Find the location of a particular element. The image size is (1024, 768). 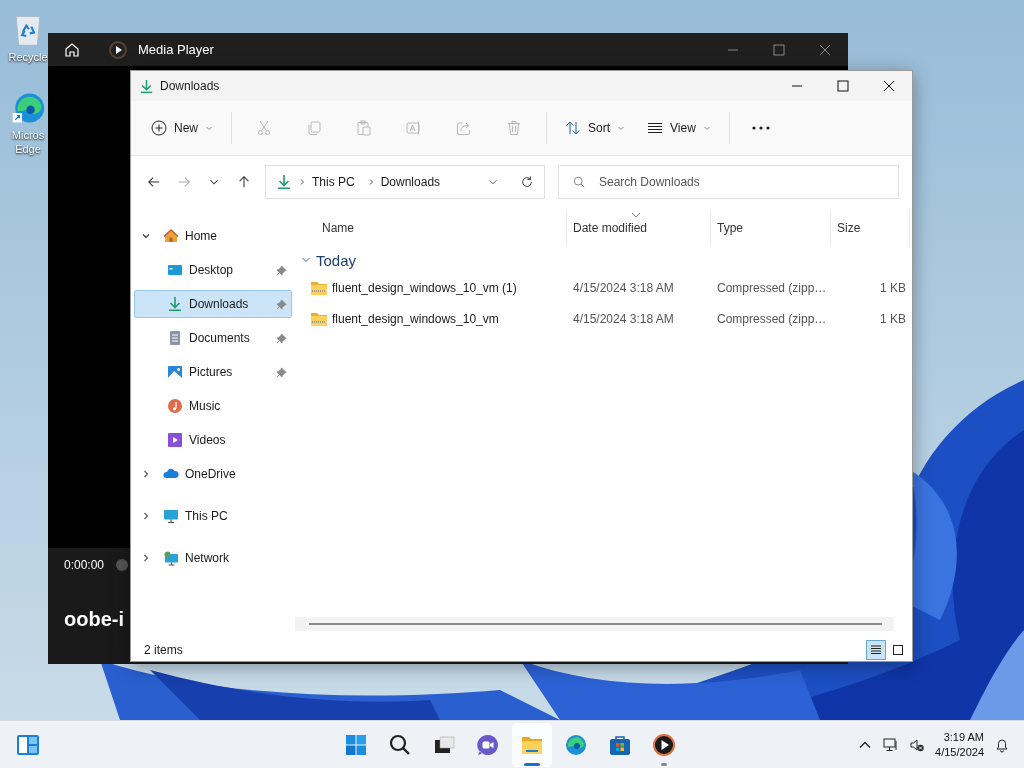

column-header: Type is located at coordinates (771, 228).